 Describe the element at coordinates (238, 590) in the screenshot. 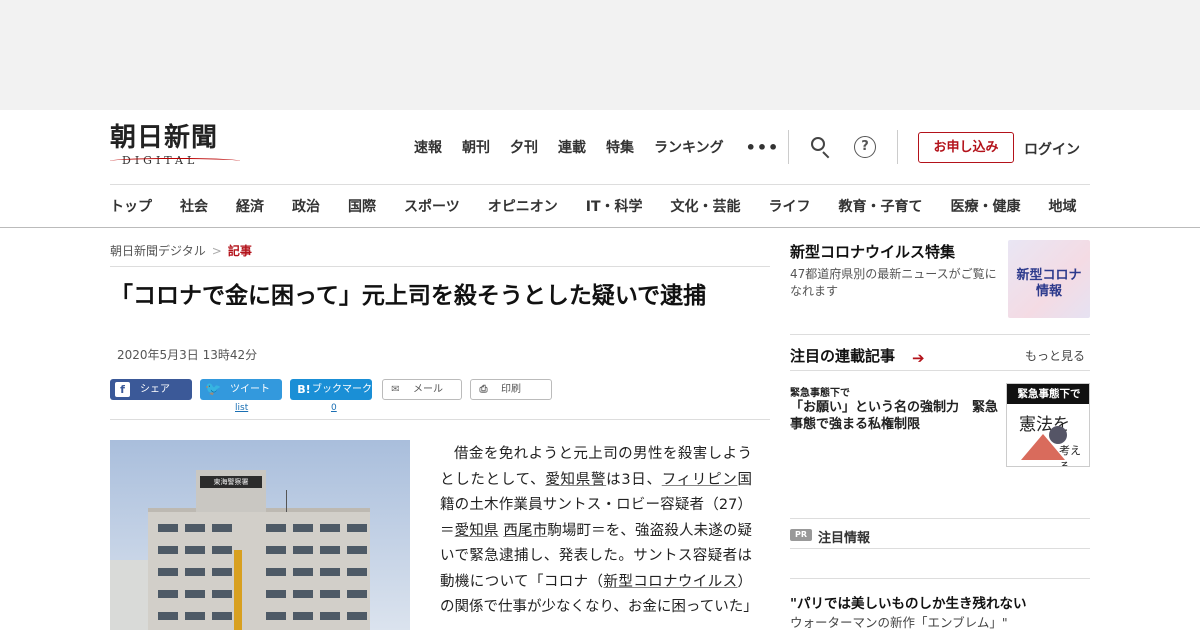

I see `photo-banner` at that location.